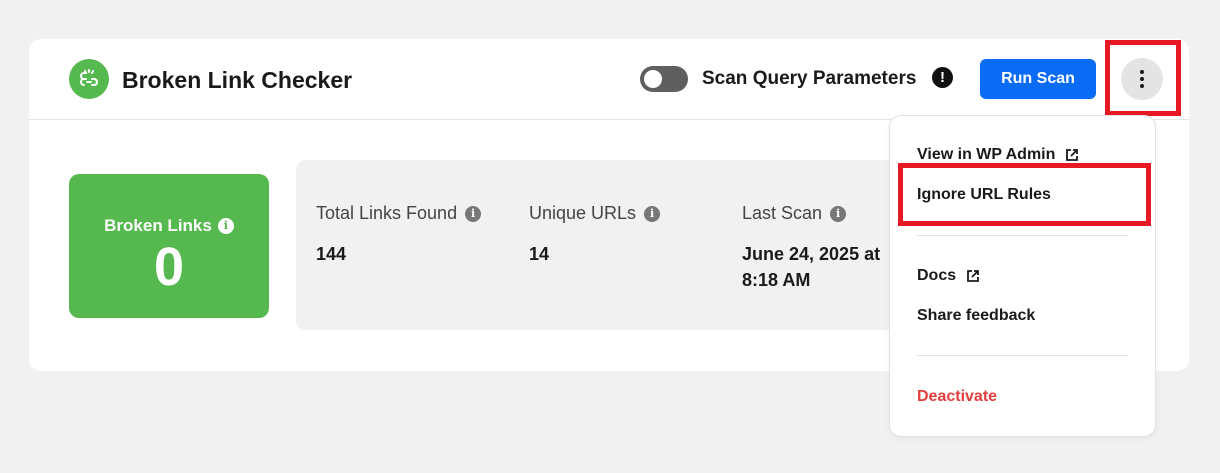  I want to click on run-scan-button: Run Scan, so click(1038, 79).